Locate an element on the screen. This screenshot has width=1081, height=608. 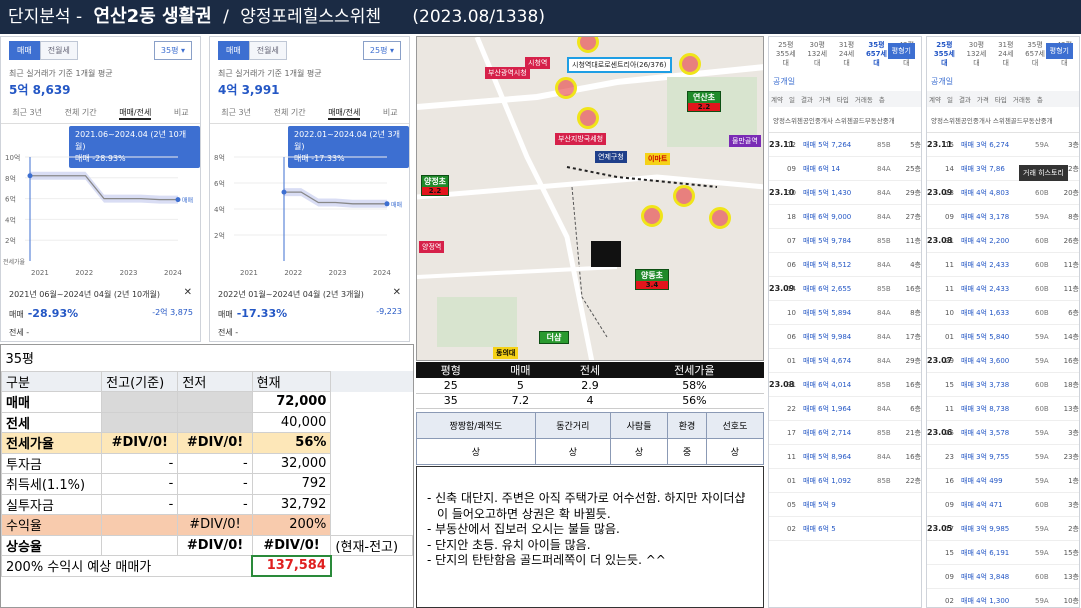
trade-row: 15 매매 3억 3,738 60B 18층 is located at coordinates (1003, 385).